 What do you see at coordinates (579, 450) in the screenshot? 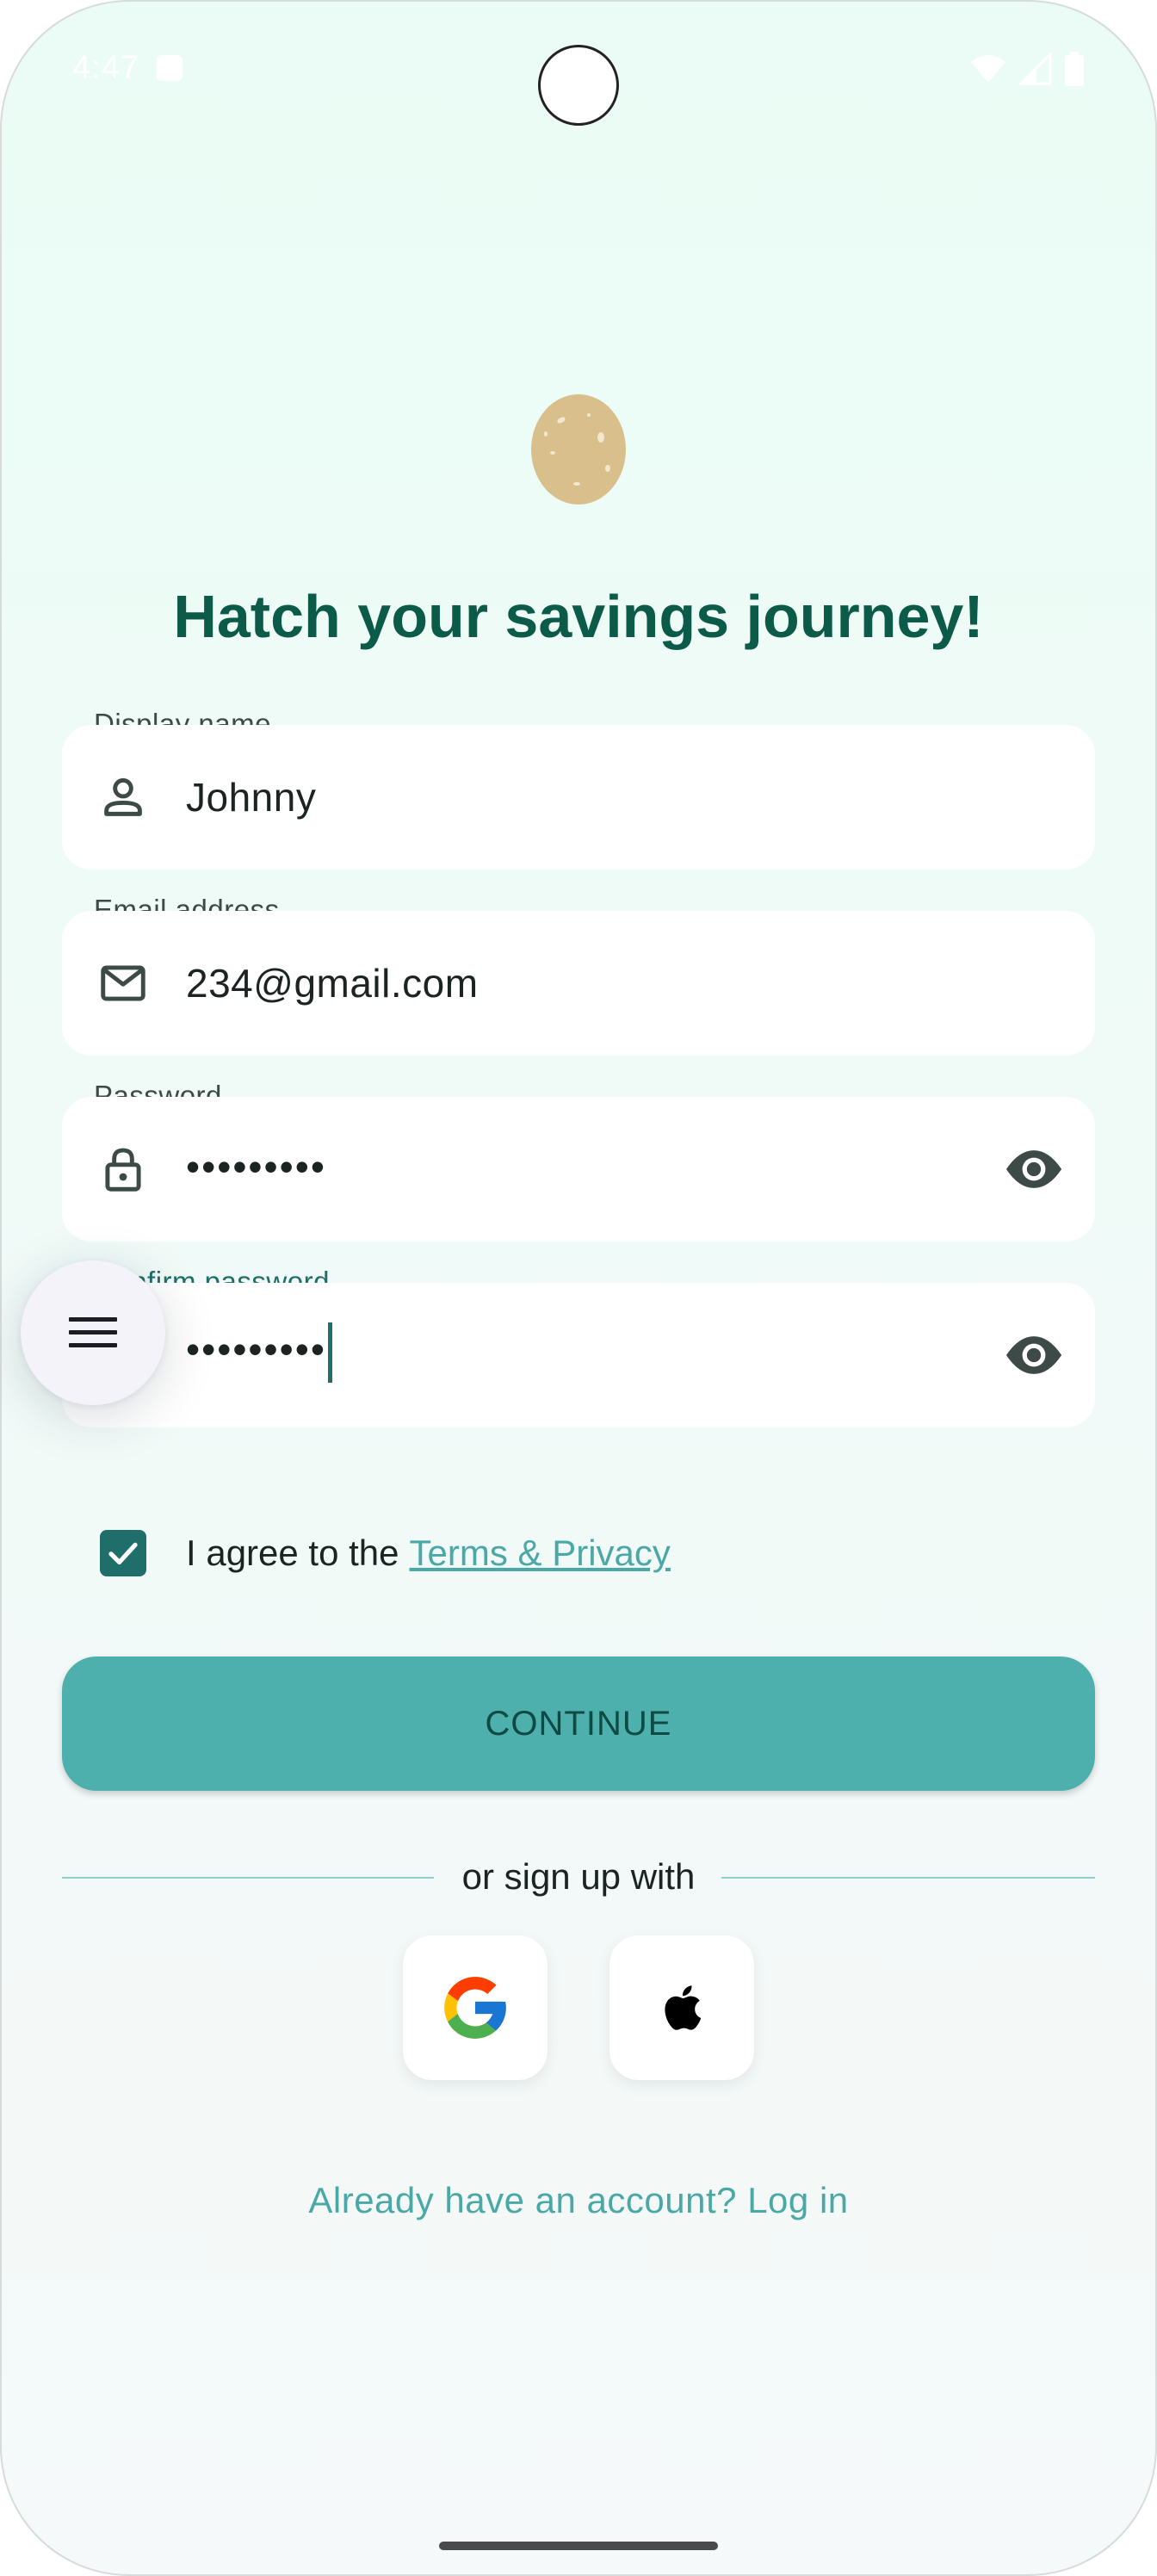
I see `egg-logo` at bounding box center [579, 450].